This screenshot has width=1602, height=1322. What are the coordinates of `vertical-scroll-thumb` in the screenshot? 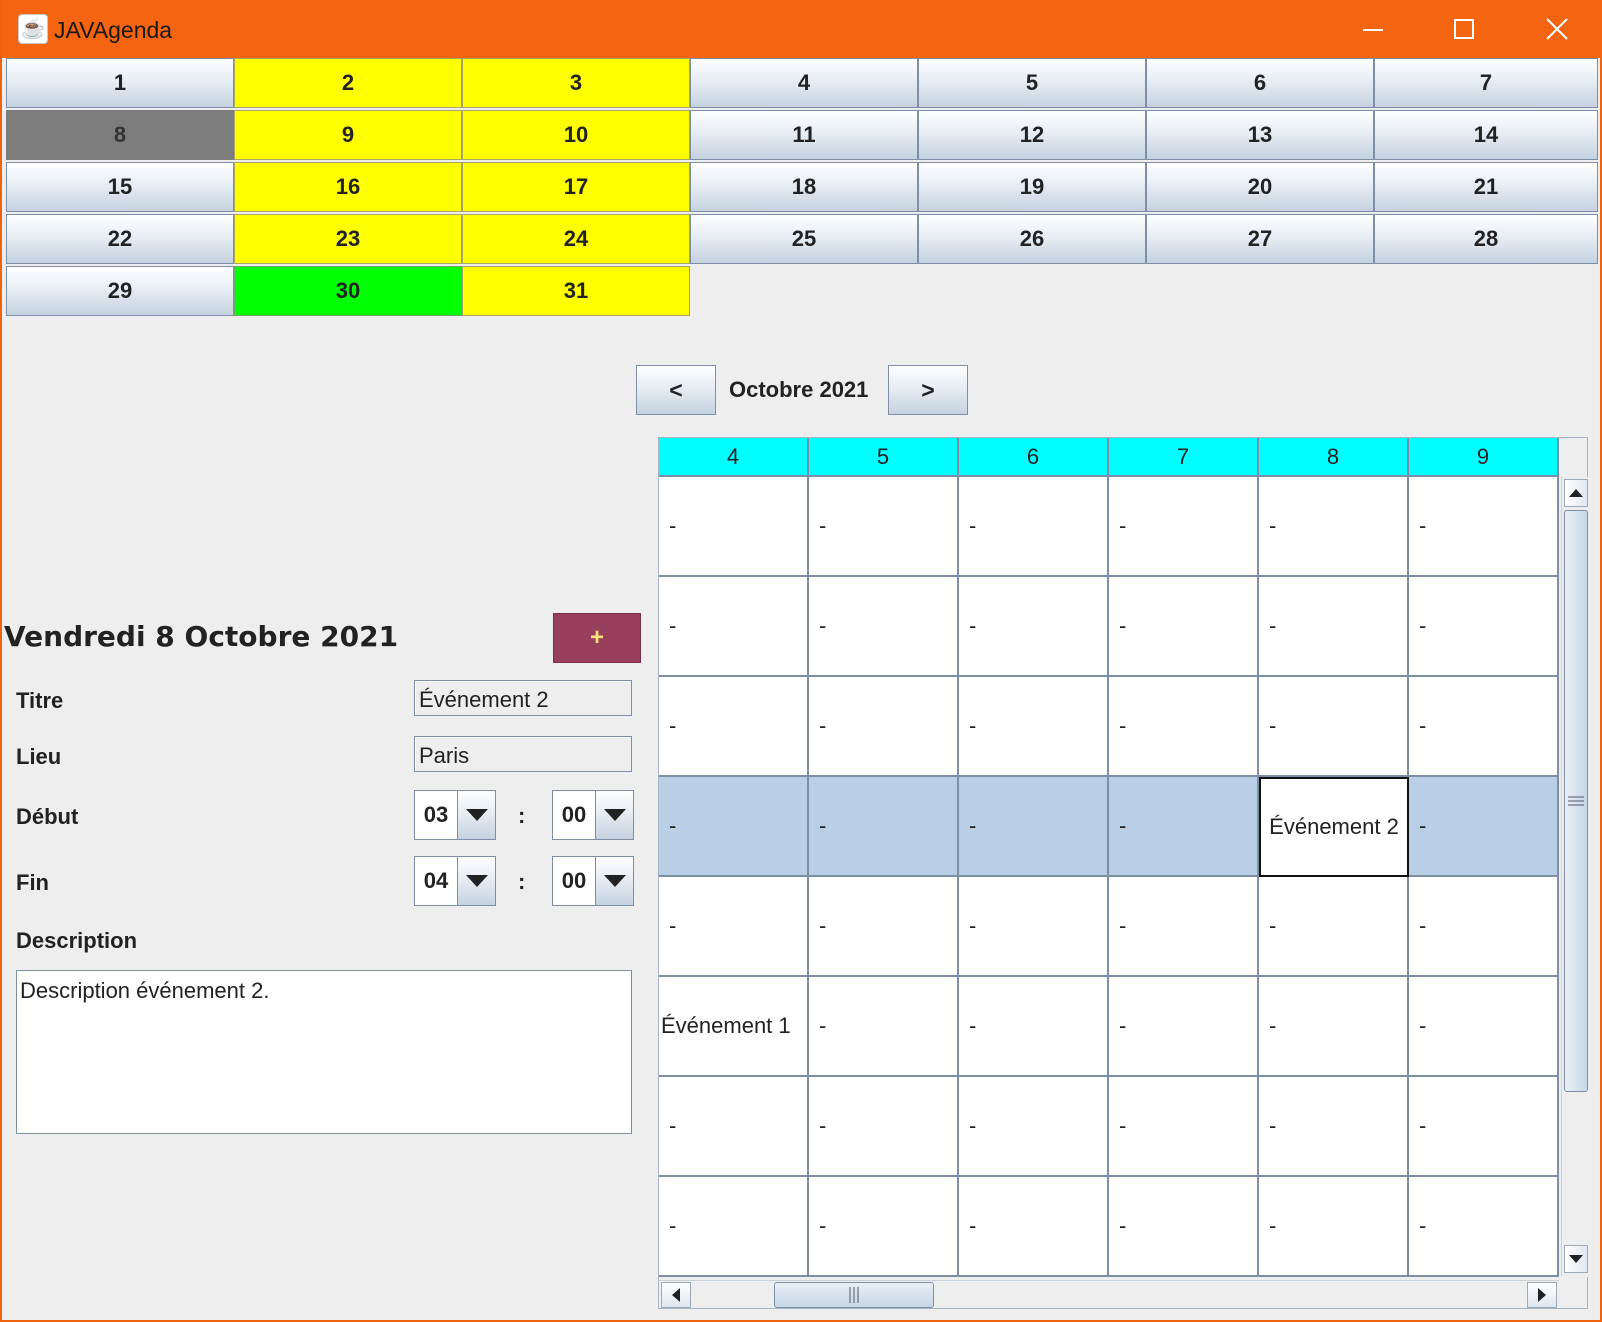 It's located at (1576, 801).